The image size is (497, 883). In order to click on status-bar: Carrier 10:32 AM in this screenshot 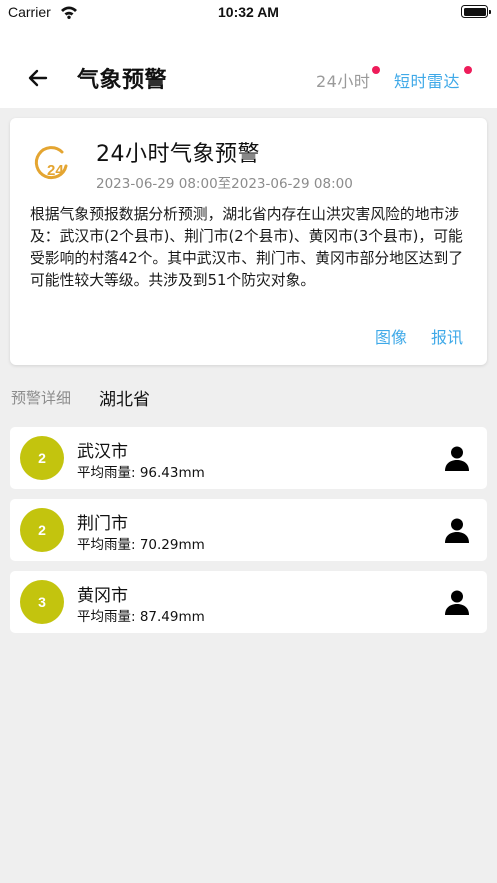, I will do `click(248, 14)`.